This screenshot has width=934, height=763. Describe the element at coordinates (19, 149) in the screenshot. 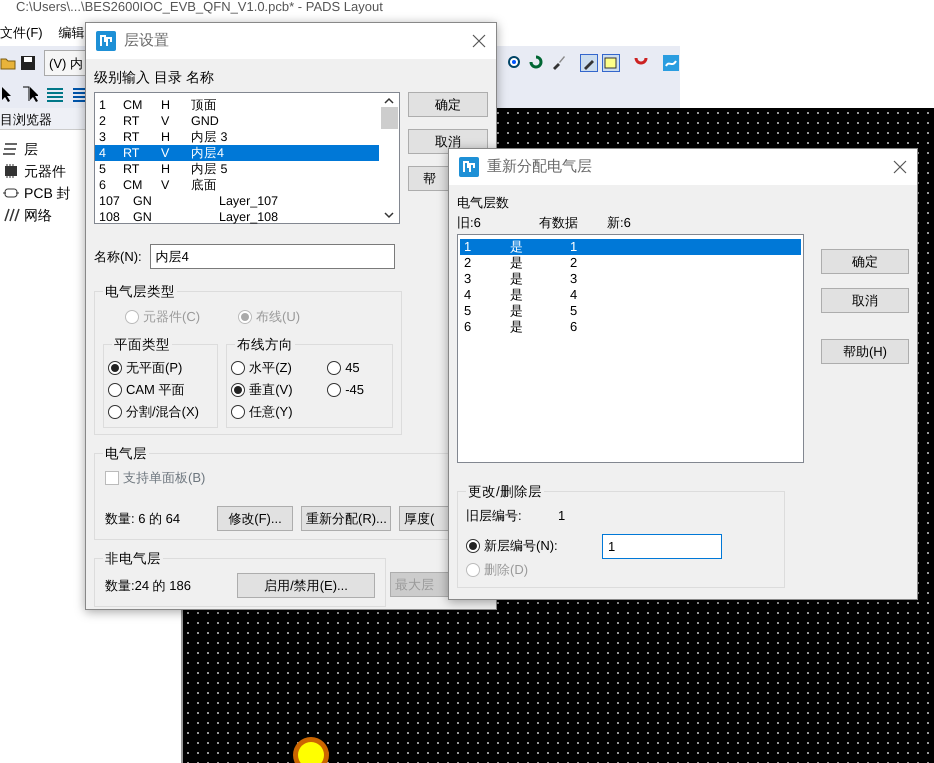

I see `tree-item: 层` at that location.